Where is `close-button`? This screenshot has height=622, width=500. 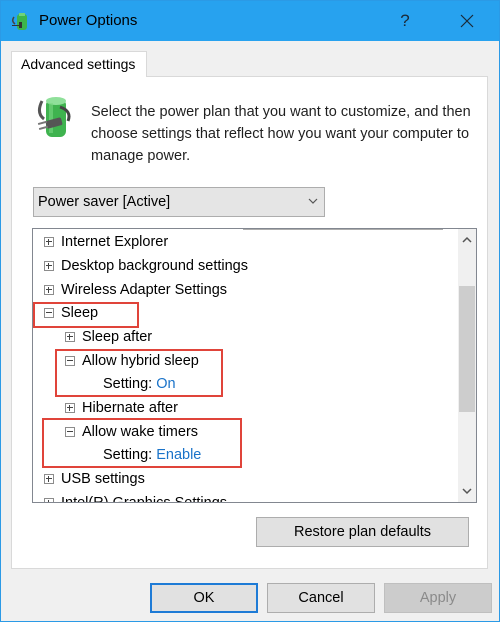
close-button is located at coordinates (467, 21).